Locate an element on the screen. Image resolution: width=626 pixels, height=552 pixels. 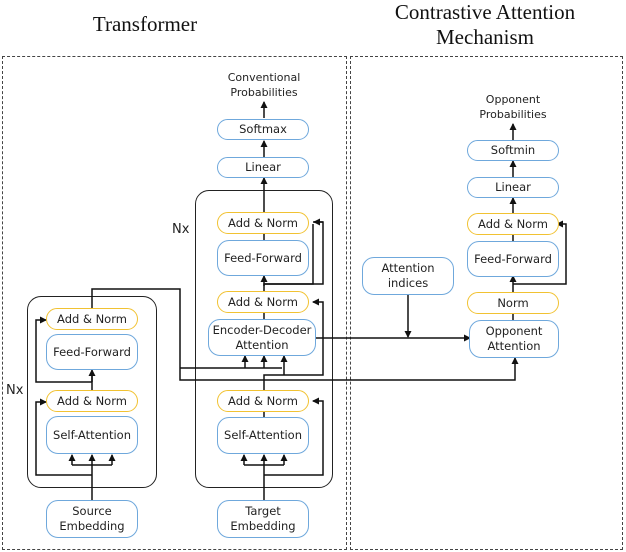
encoder-self-attention: Self-Attention is located at coordinates (92, 435).